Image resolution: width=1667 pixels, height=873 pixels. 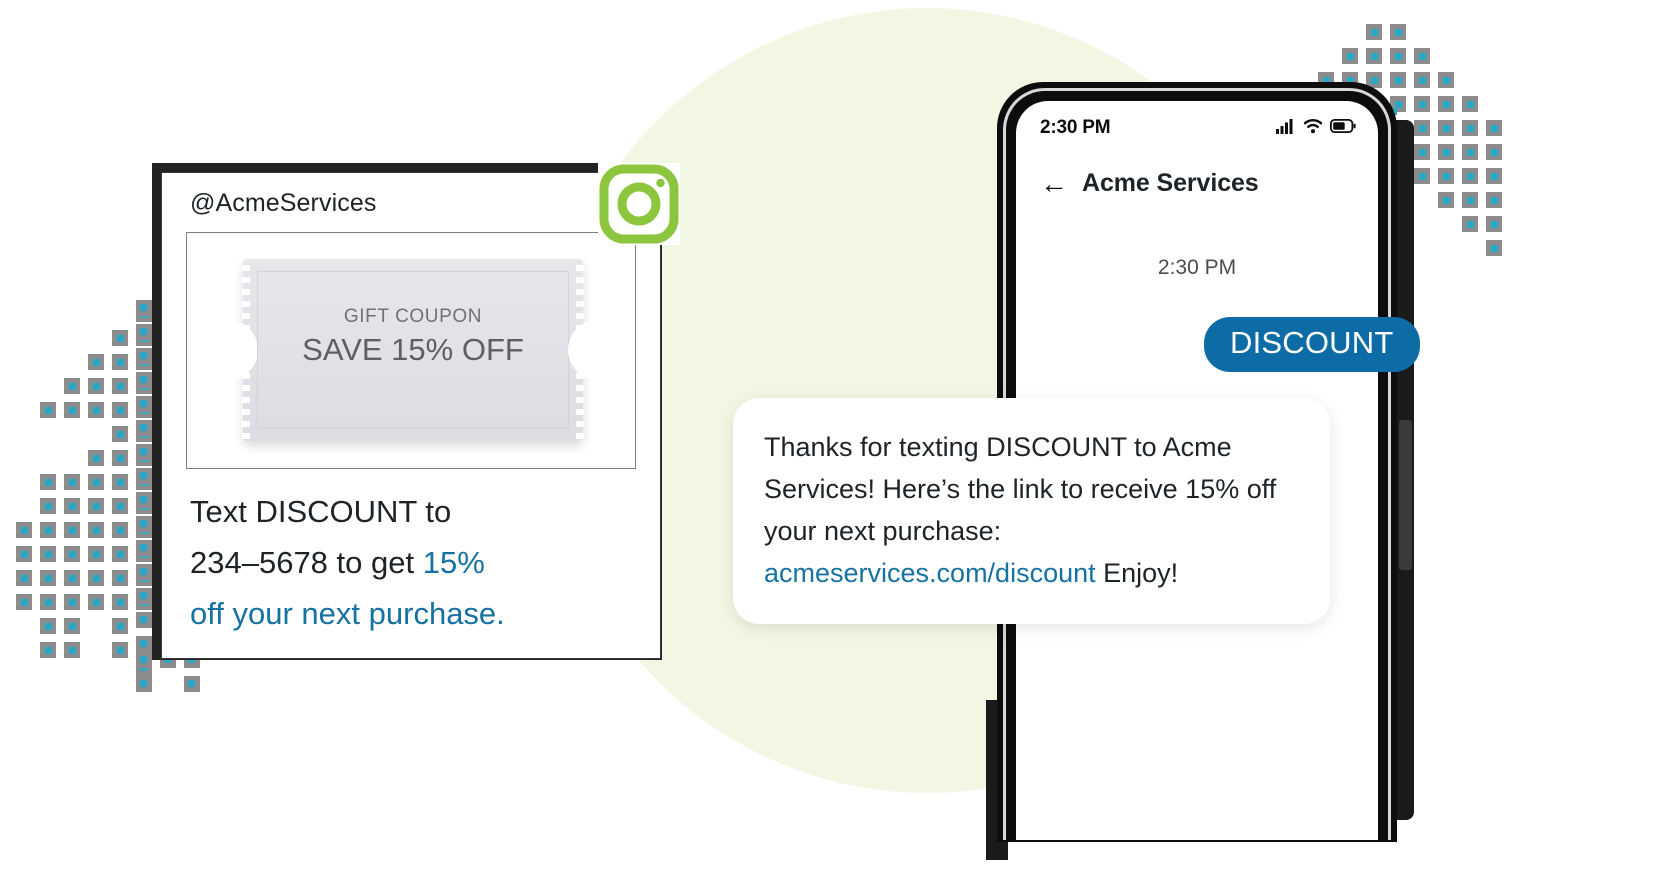 I want to click on instagram-post-image: GIFT COUPON SAVE 15% OFF, so click(x=411, y=350).